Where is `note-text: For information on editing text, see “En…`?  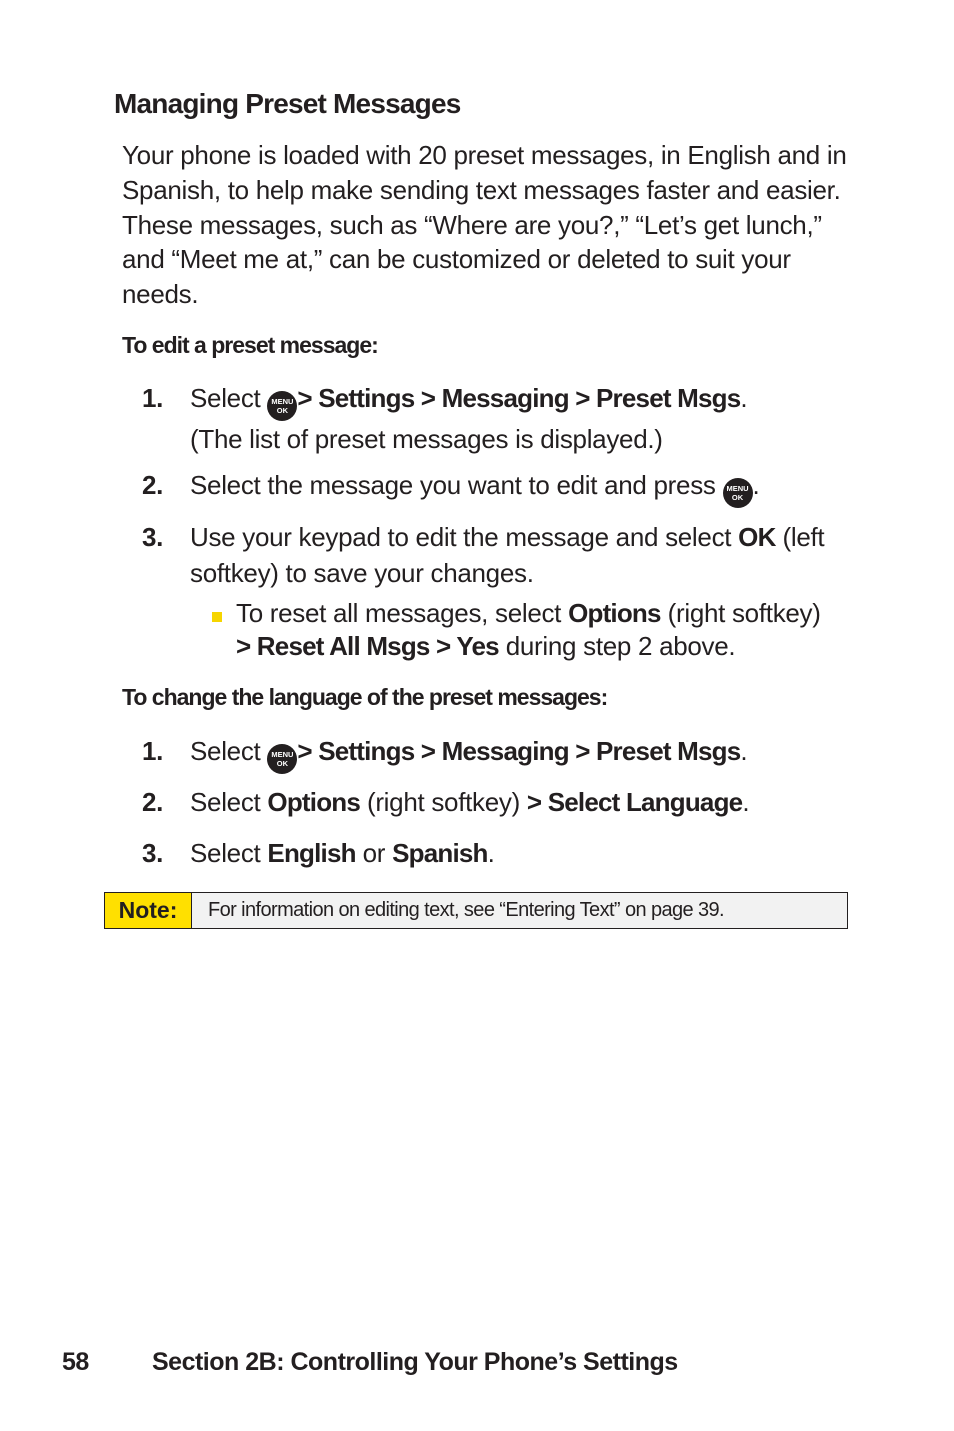 note-text: For information on editing text, see “En… is located at coordinates (519, 910).